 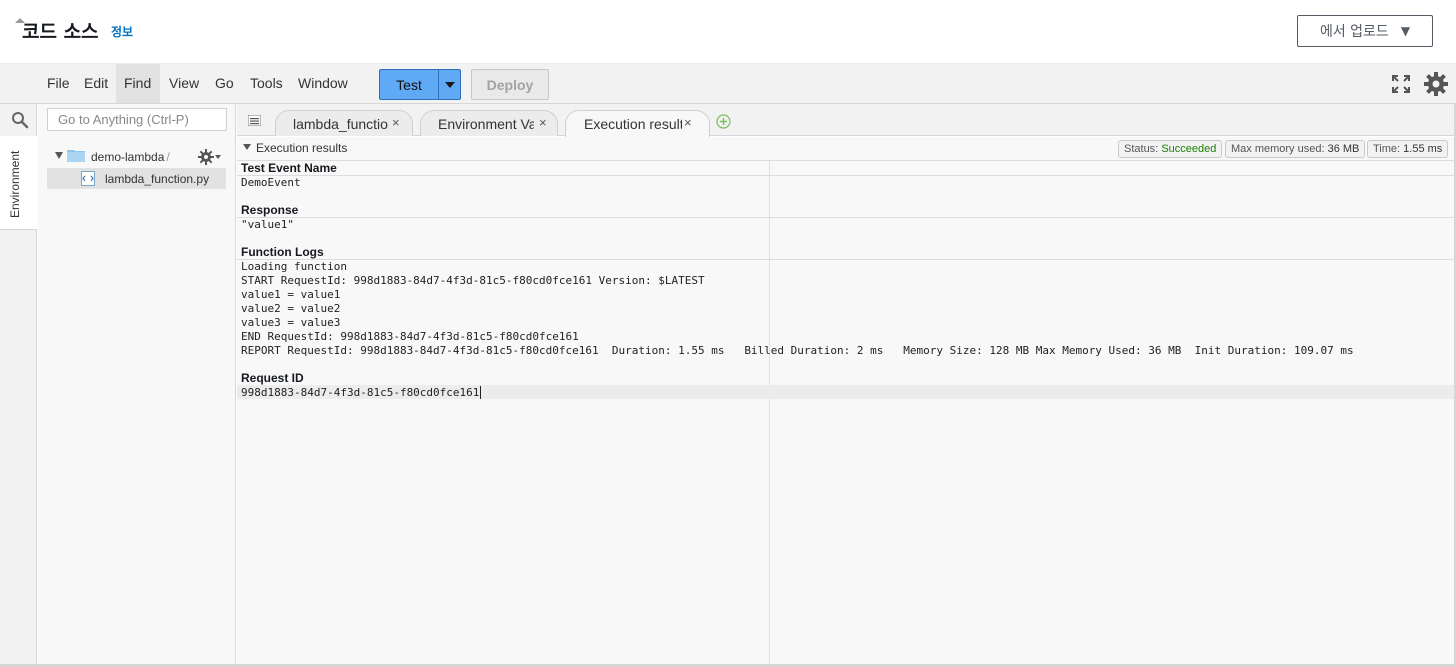 What do you see at coordinates (1141, 149) in the screenshot?
I see `status-label: Status:` at bounding box center [1141, 149].